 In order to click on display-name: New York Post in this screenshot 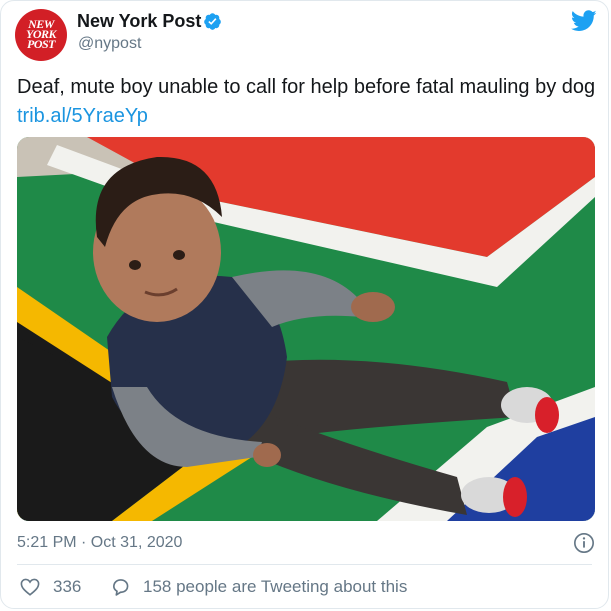, I will do `click(139, 21)`.